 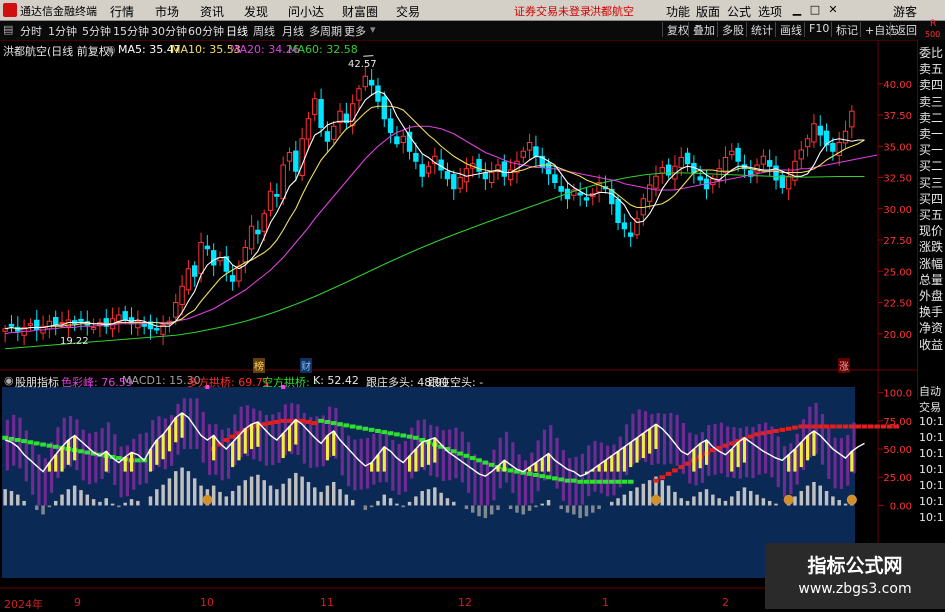 What do you see at coordinates (903, 29) in the screenshot?
I see `toolbar-back: 返回` at bounding box center [903, 29].